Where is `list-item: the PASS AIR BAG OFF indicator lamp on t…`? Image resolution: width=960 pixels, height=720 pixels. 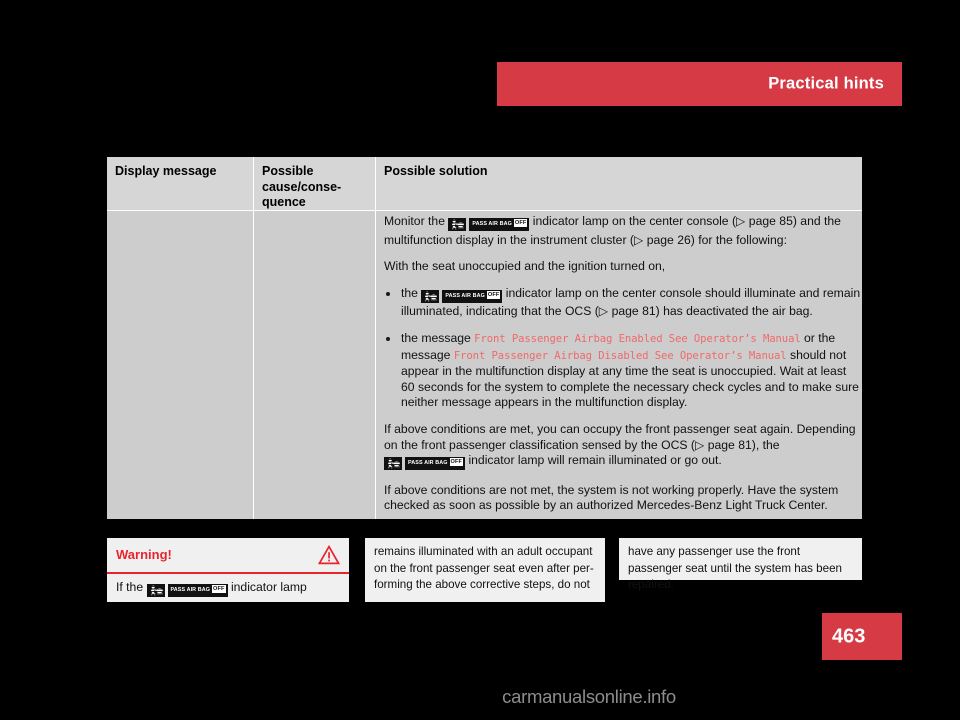 list-item: the PASS AIR BAG OFF indicator lamp on t… is located at coordinates (623, 303).